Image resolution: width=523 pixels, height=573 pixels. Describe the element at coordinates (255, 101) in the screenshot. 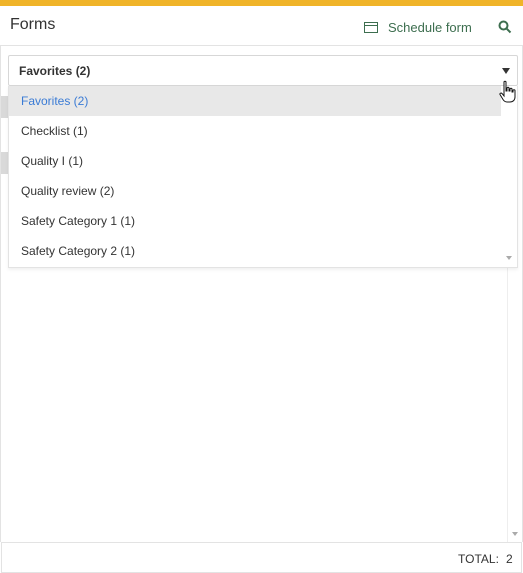

I see `category-option: Favorites (2)` at that location.